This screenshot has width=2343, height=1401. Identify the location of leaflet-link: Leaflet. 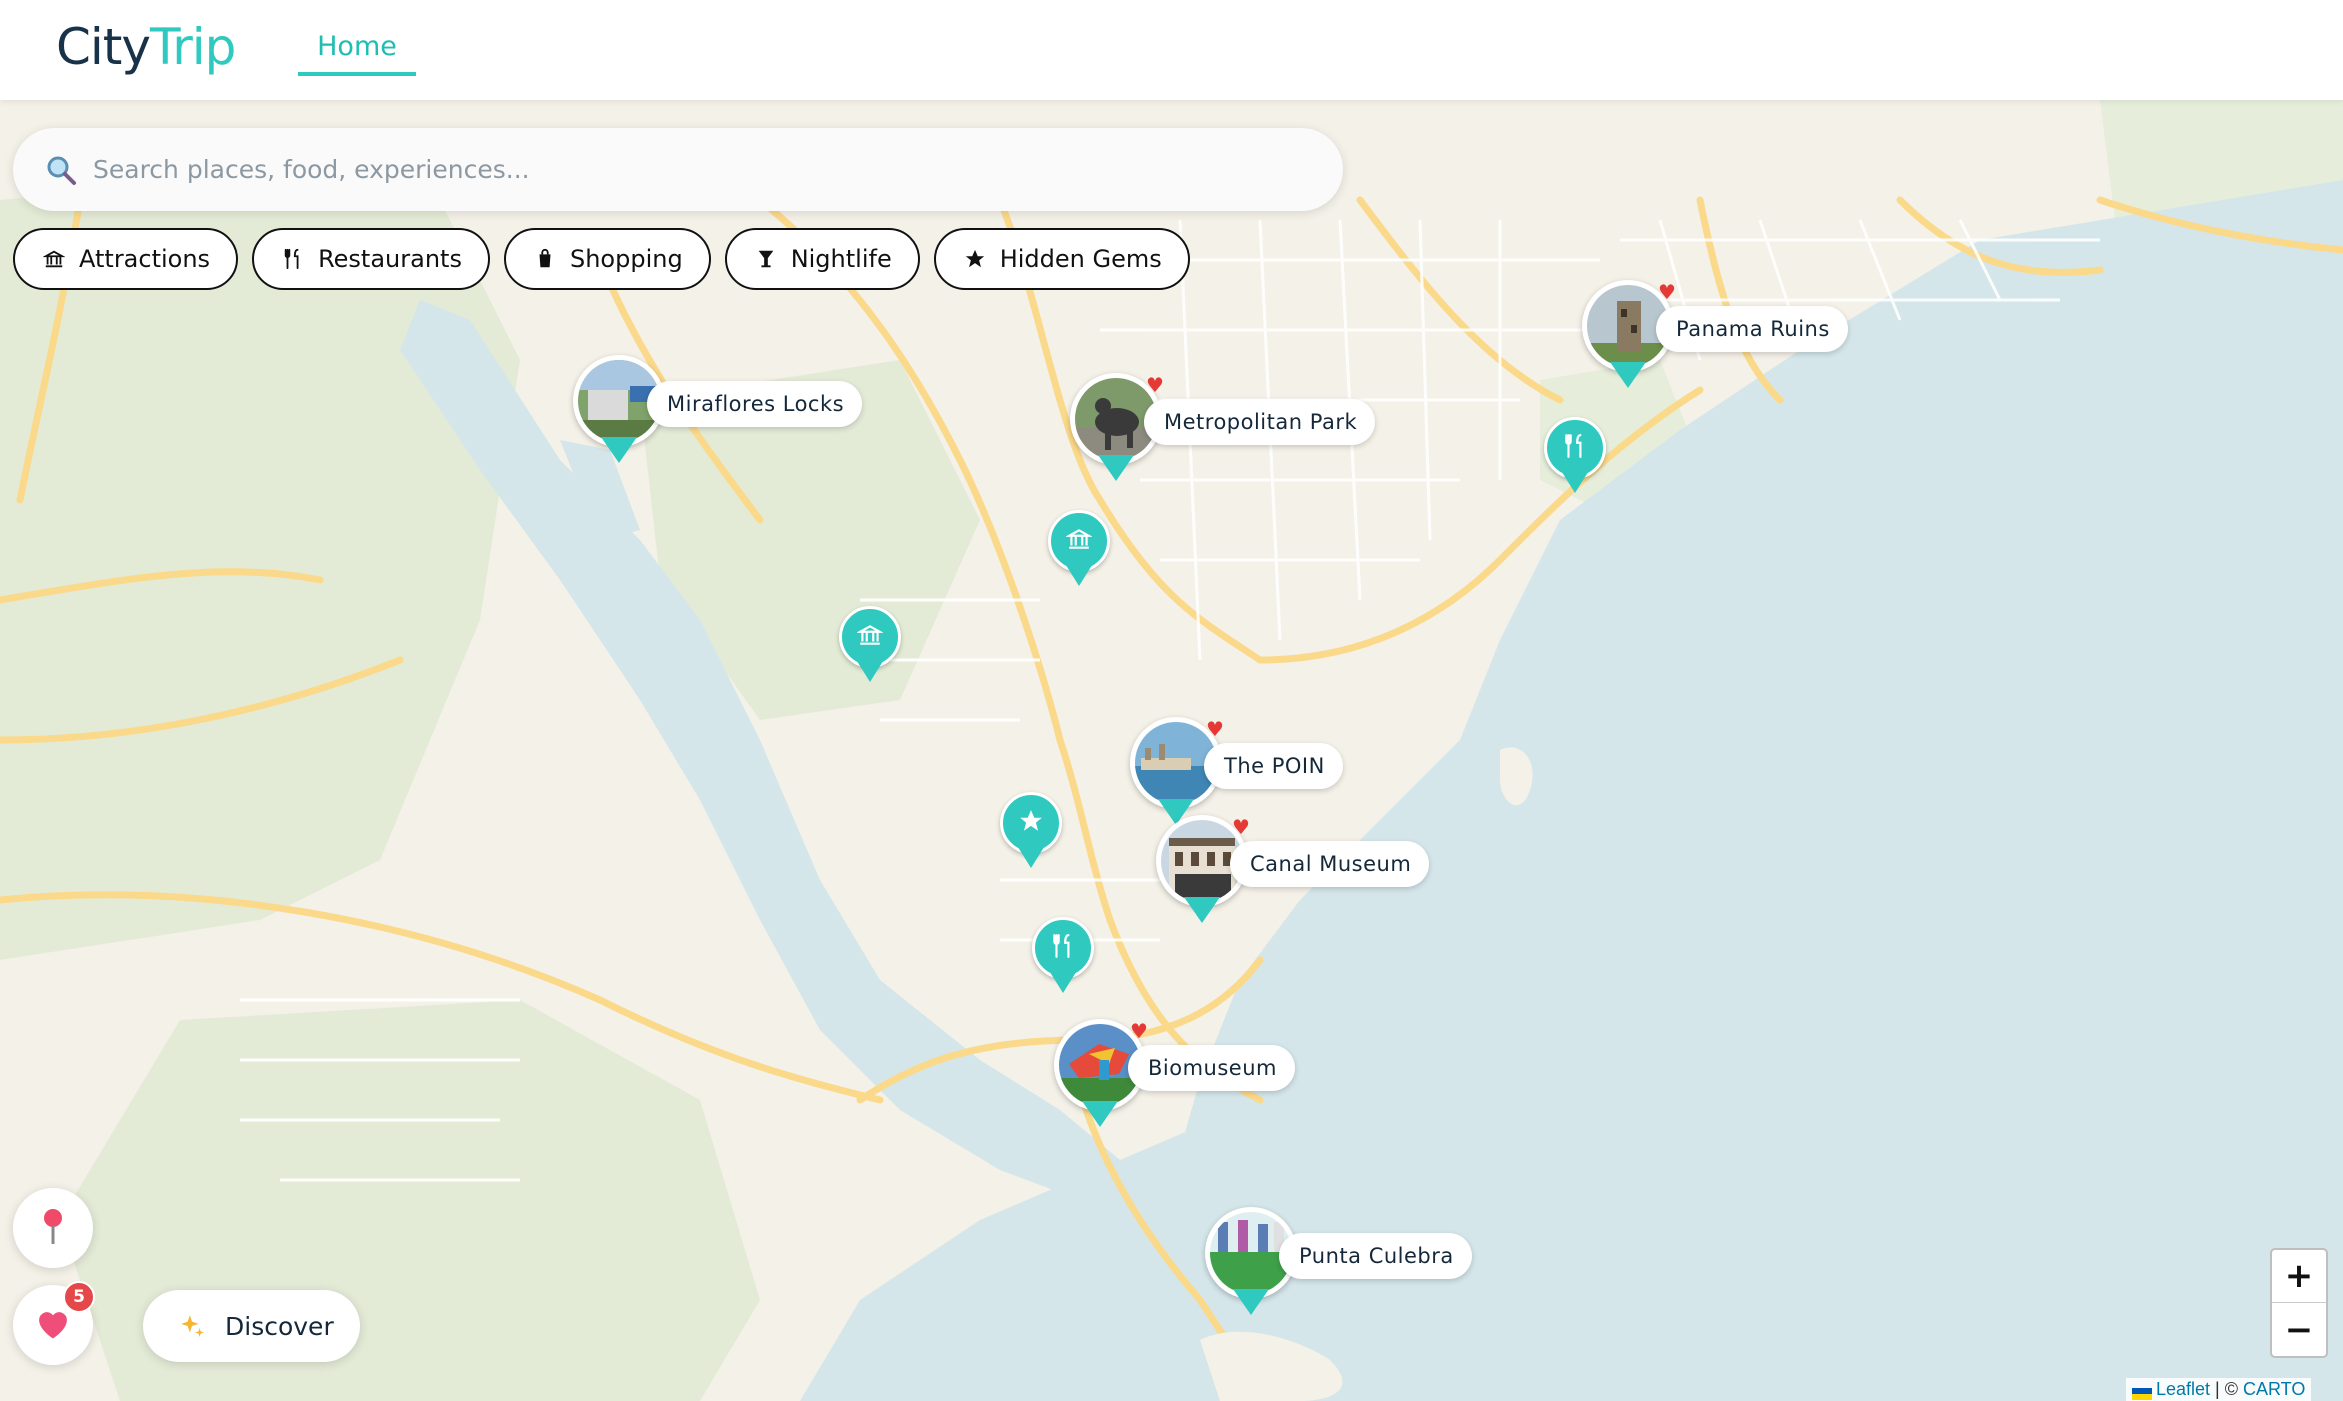
(2183, 1389).